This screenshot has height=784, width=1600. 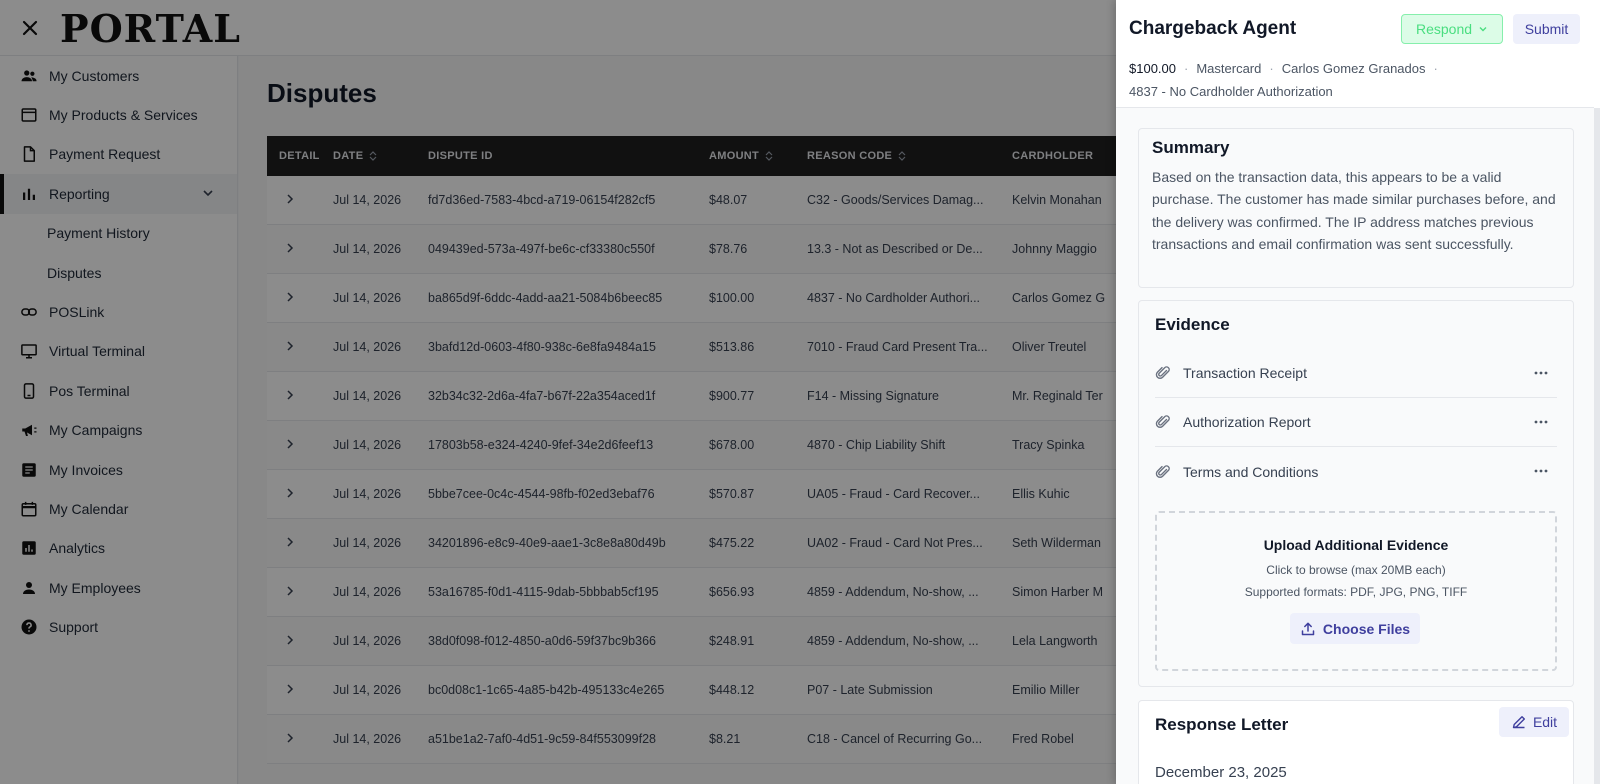 I want to click on upload-formats: Supported formats: PDF, JPG, PNG, TIFF, so click(x=1356, y=592).